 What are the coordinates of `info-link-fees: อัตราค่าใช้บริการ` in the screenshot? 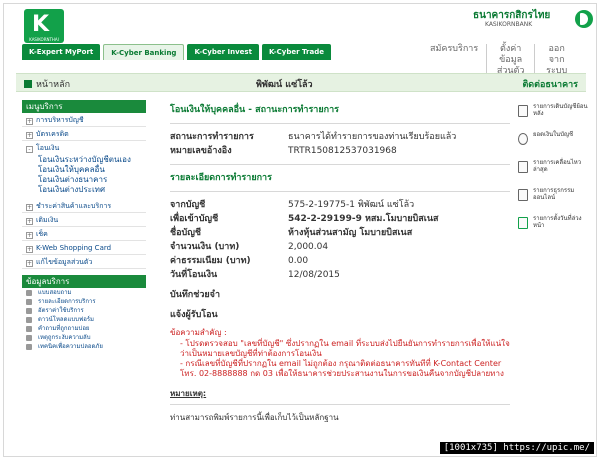 It's located at (84, 310).